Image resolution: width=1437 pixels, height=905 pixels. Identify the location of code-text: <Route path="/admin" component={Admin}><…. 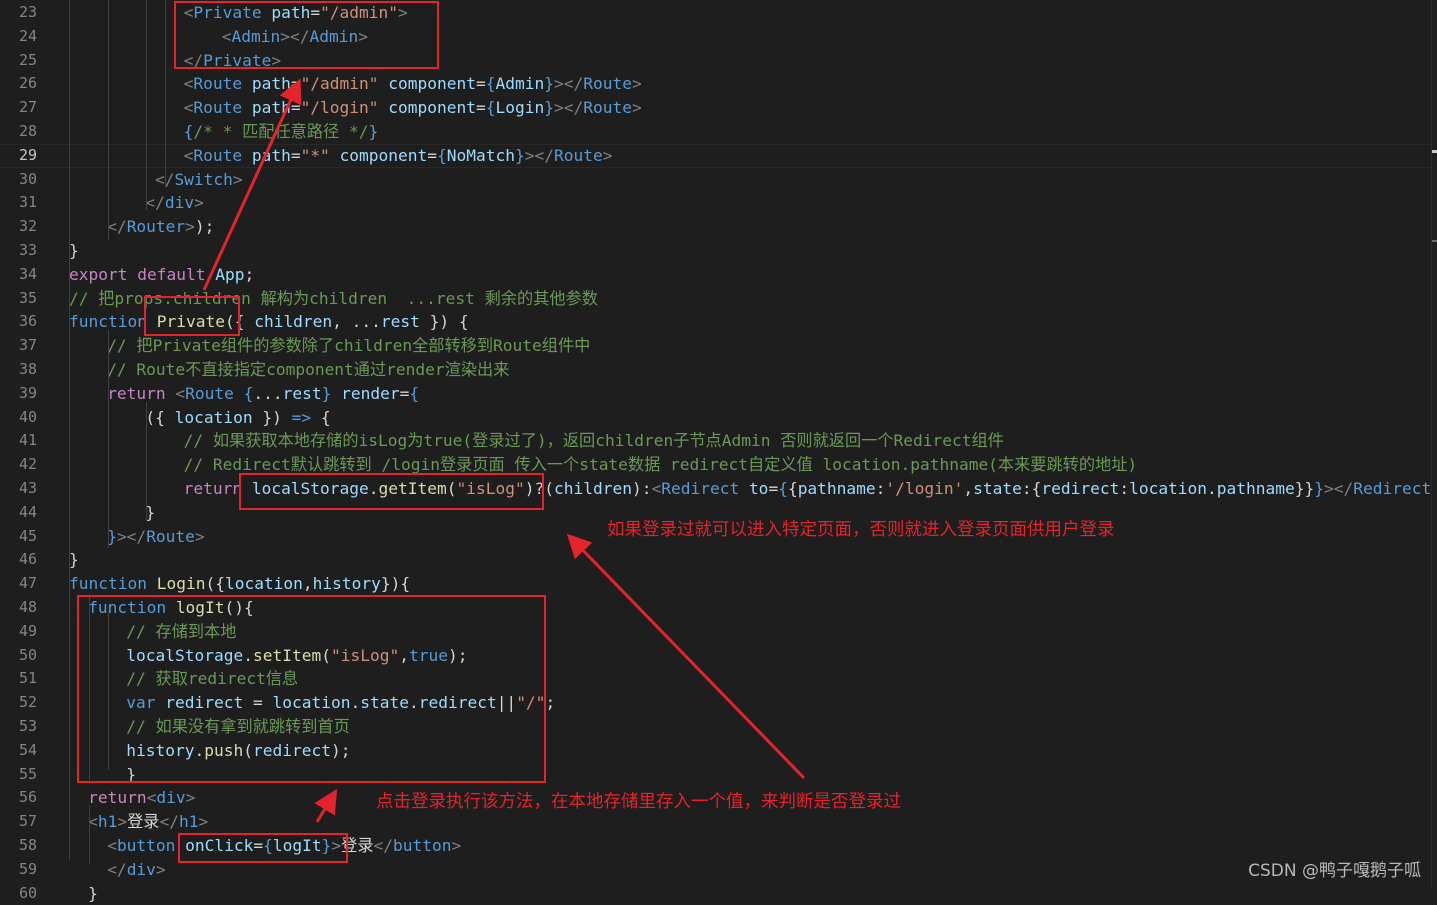
(412, 84).